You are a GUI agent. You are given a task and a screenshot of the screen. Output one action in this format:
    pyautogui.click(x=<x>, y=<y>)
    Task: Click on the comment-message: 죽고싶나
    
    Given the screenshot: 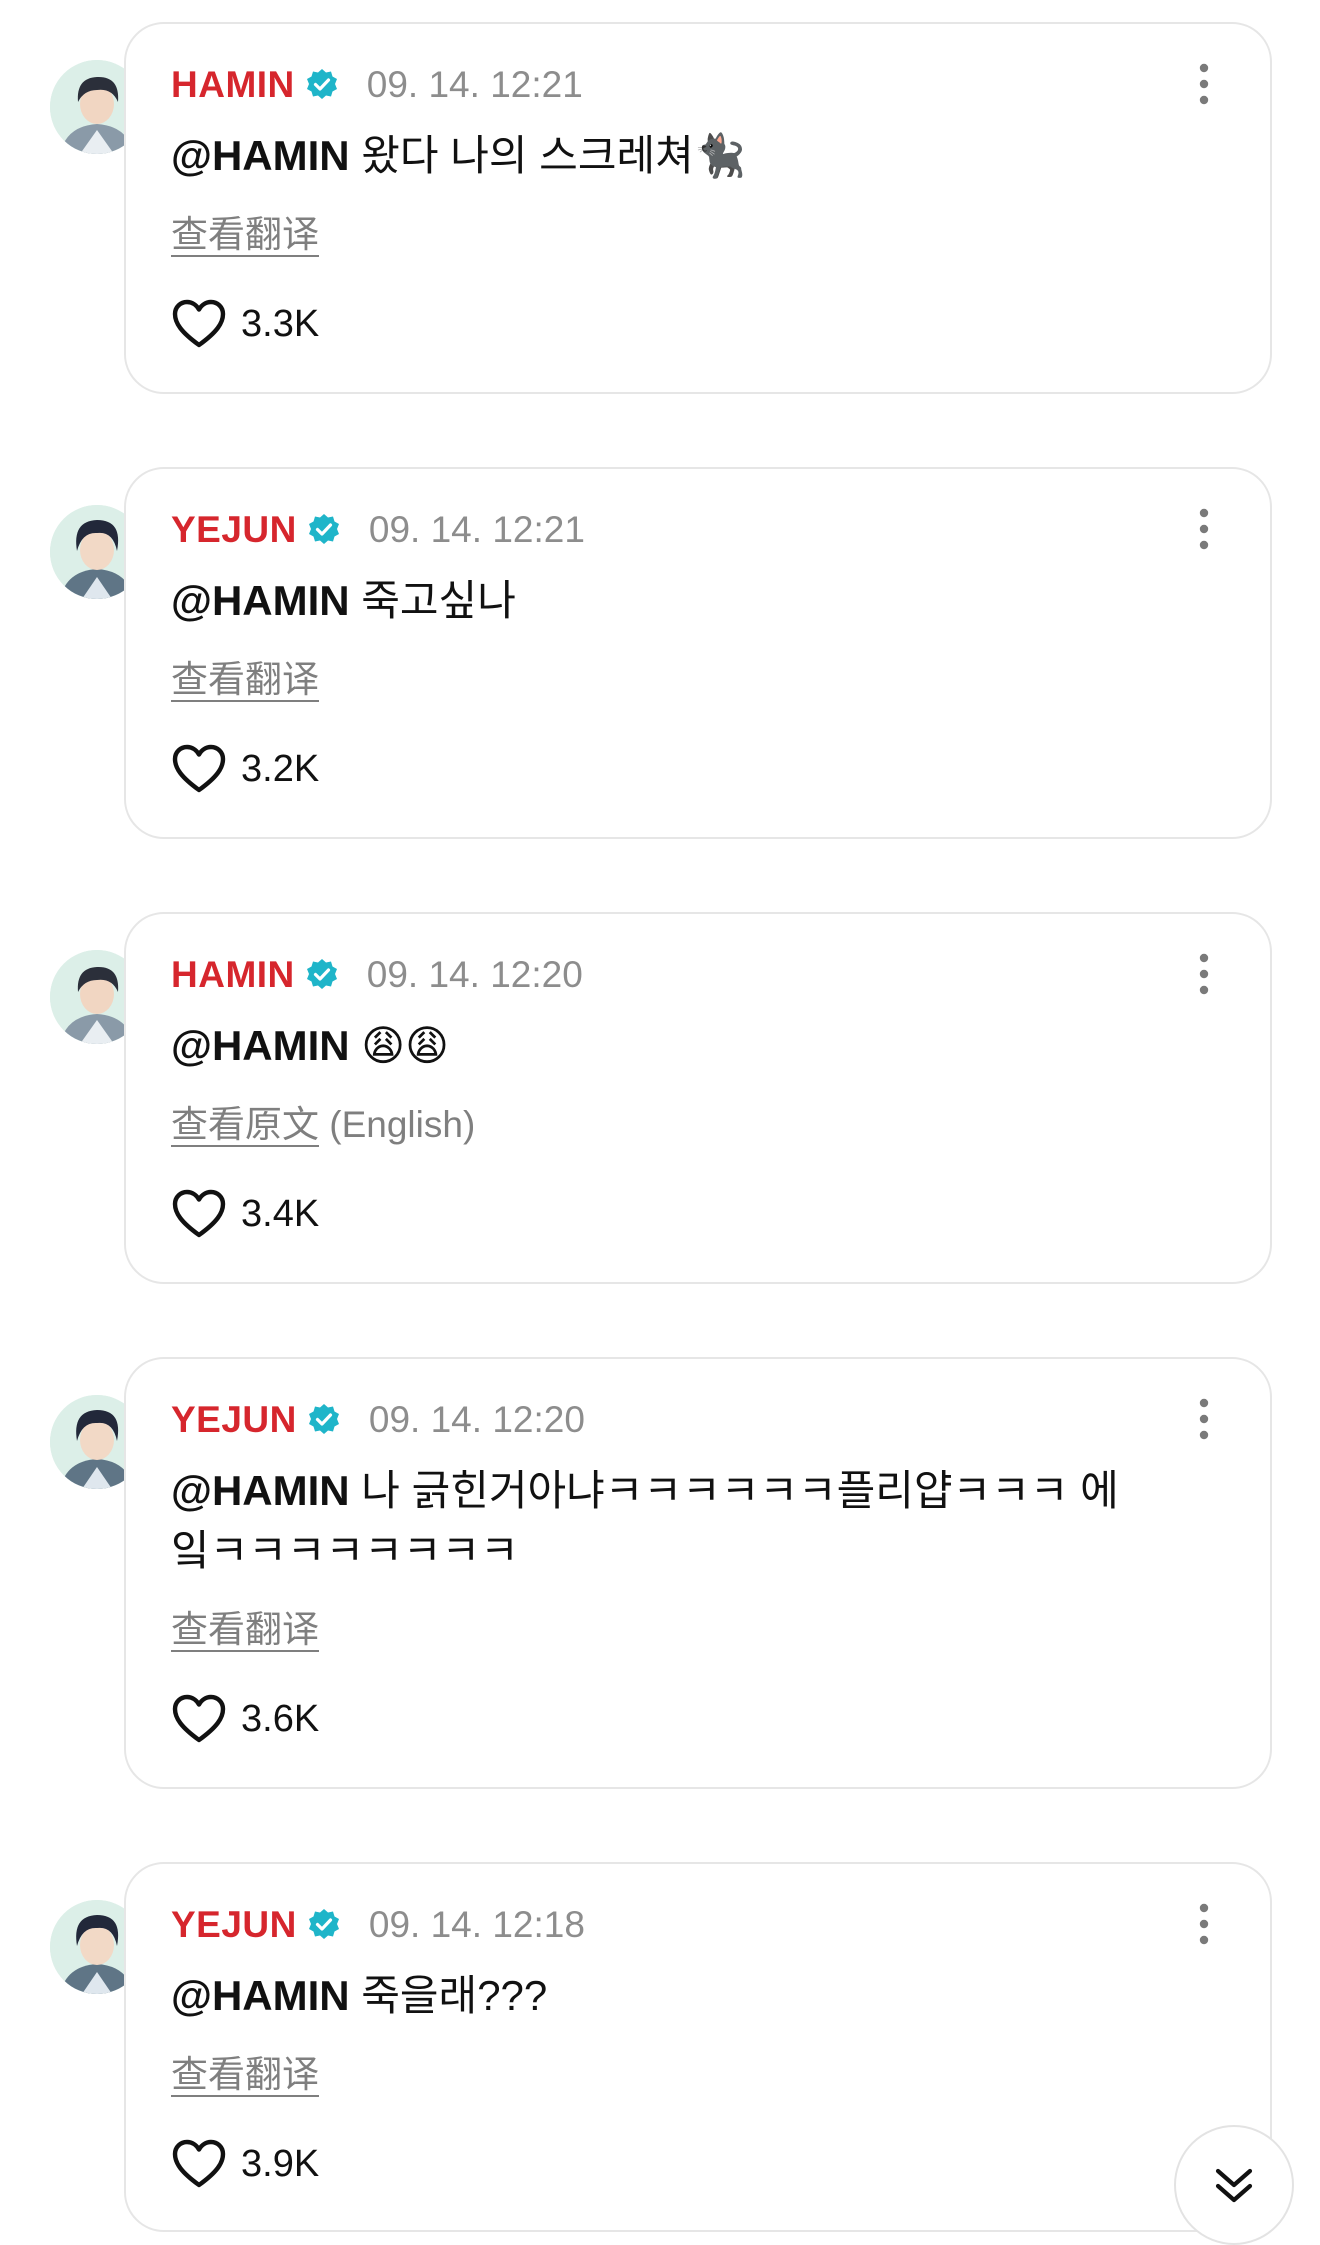 What is the action you would take?
    pyautogui.click(x=432, y=600)
    